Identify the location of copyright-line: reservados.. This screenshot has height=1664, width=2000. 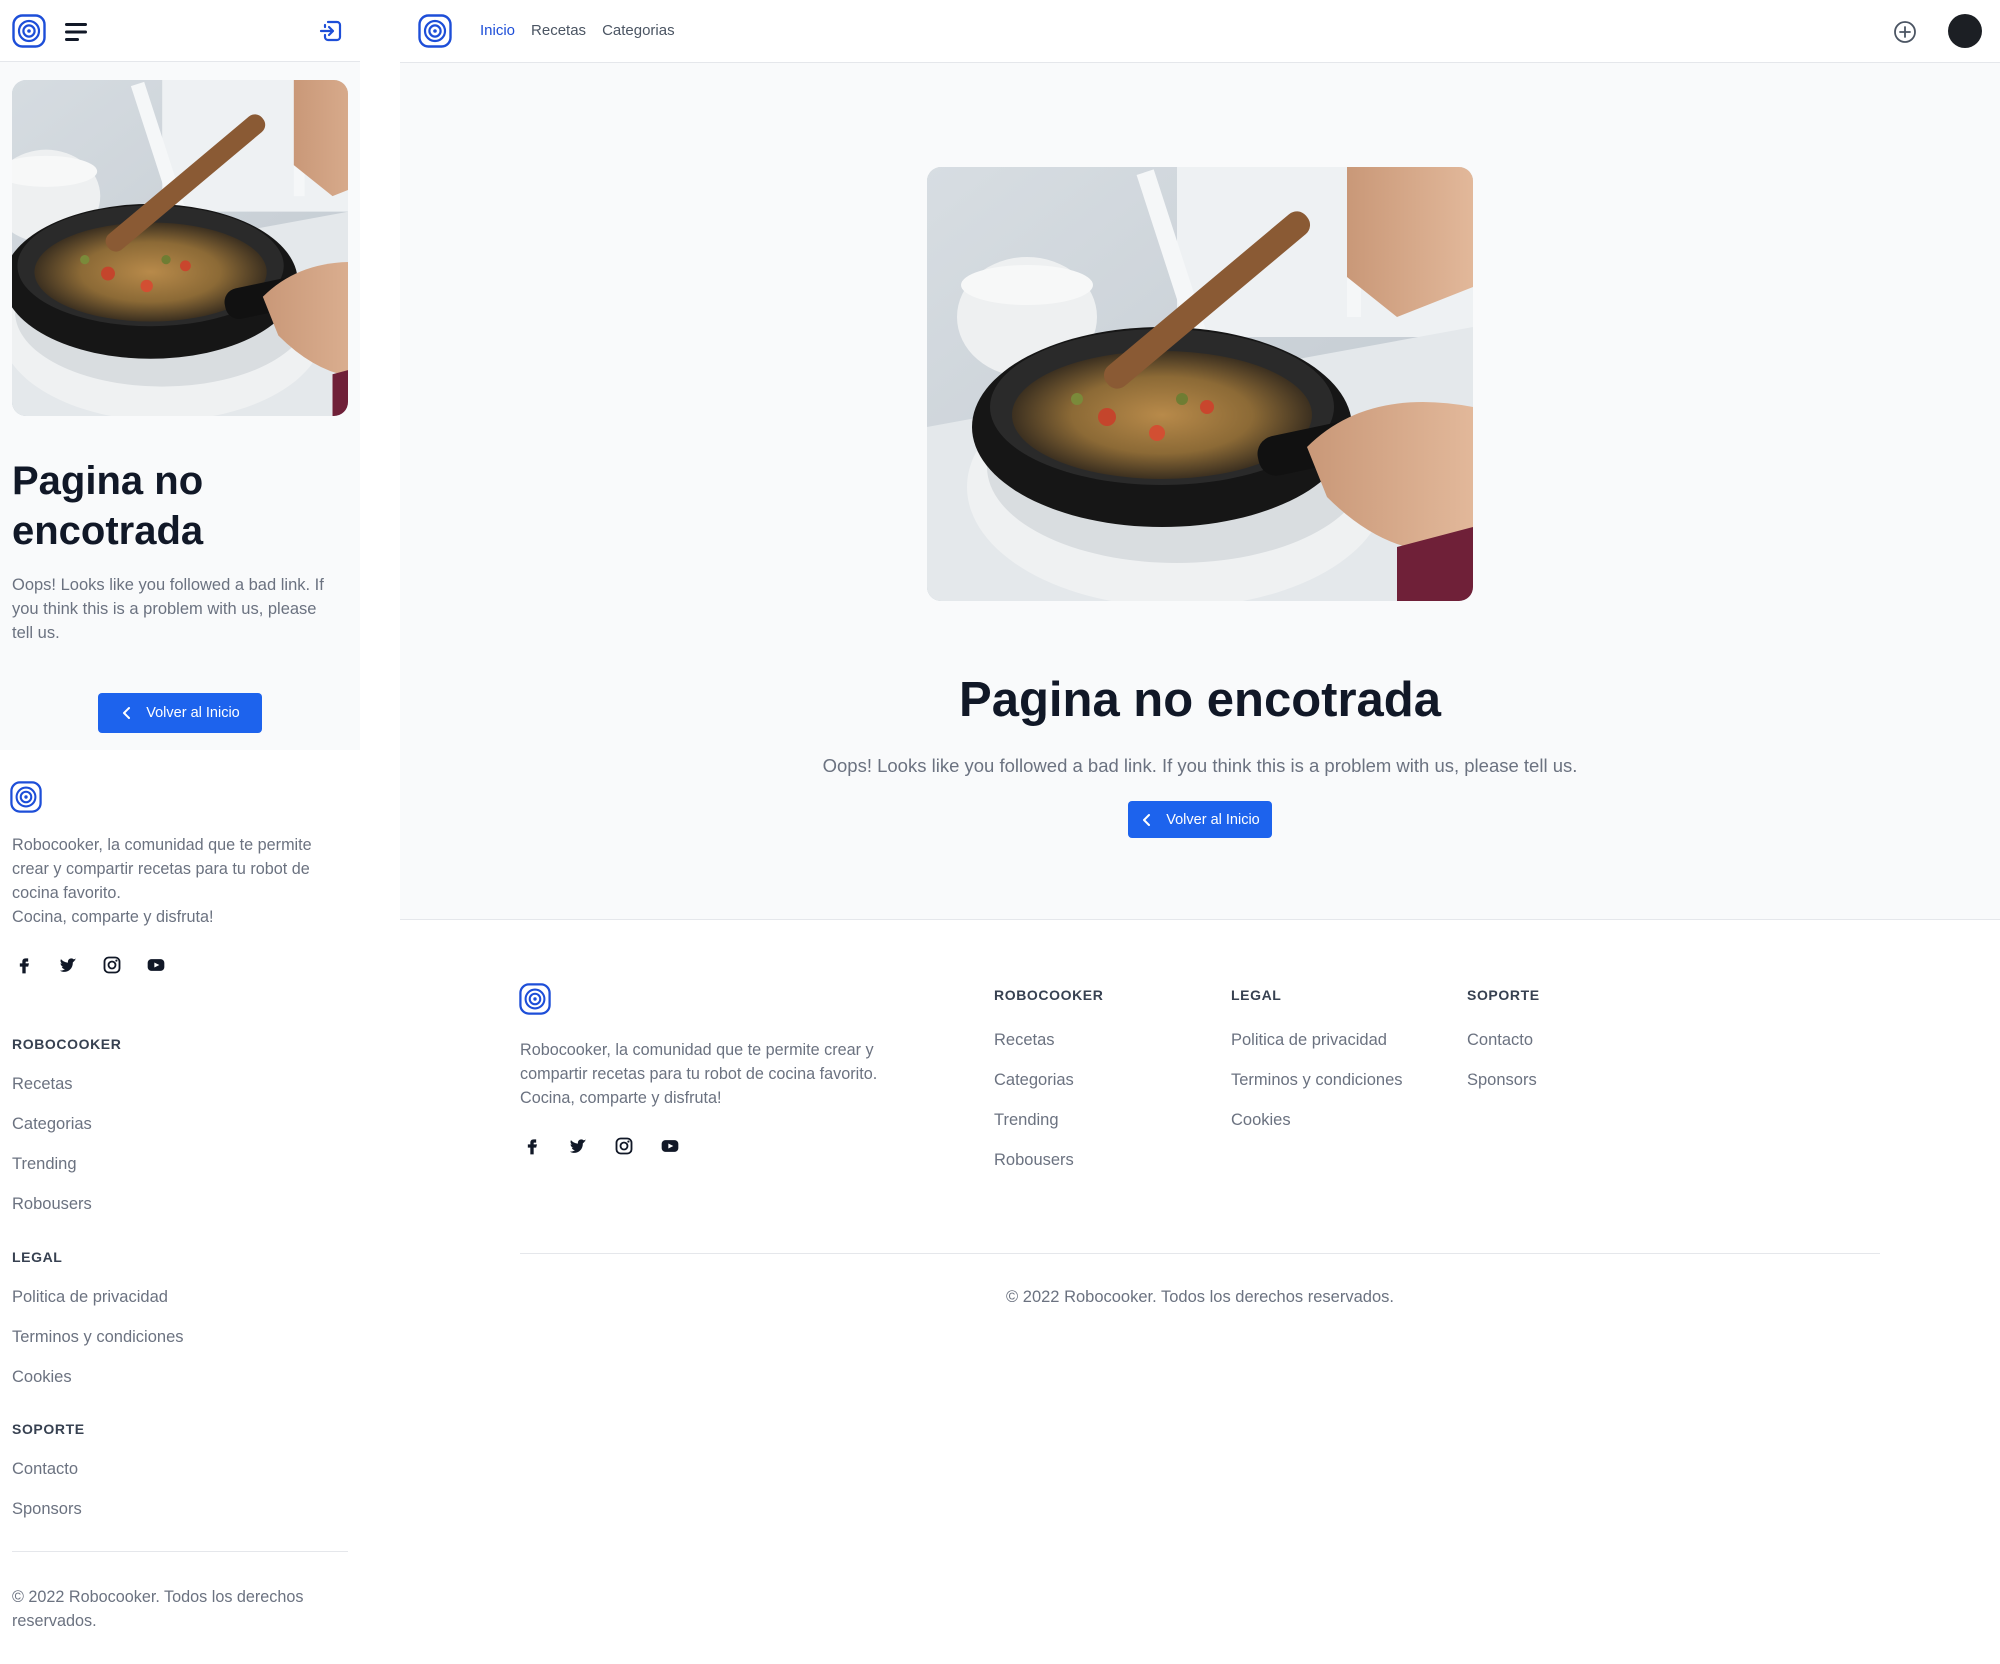
(54, 1621).